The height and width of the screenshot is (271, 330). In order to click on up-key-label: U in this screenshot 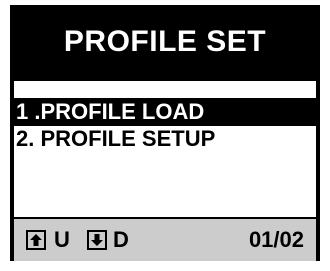, I will do `click(62, 239)`.